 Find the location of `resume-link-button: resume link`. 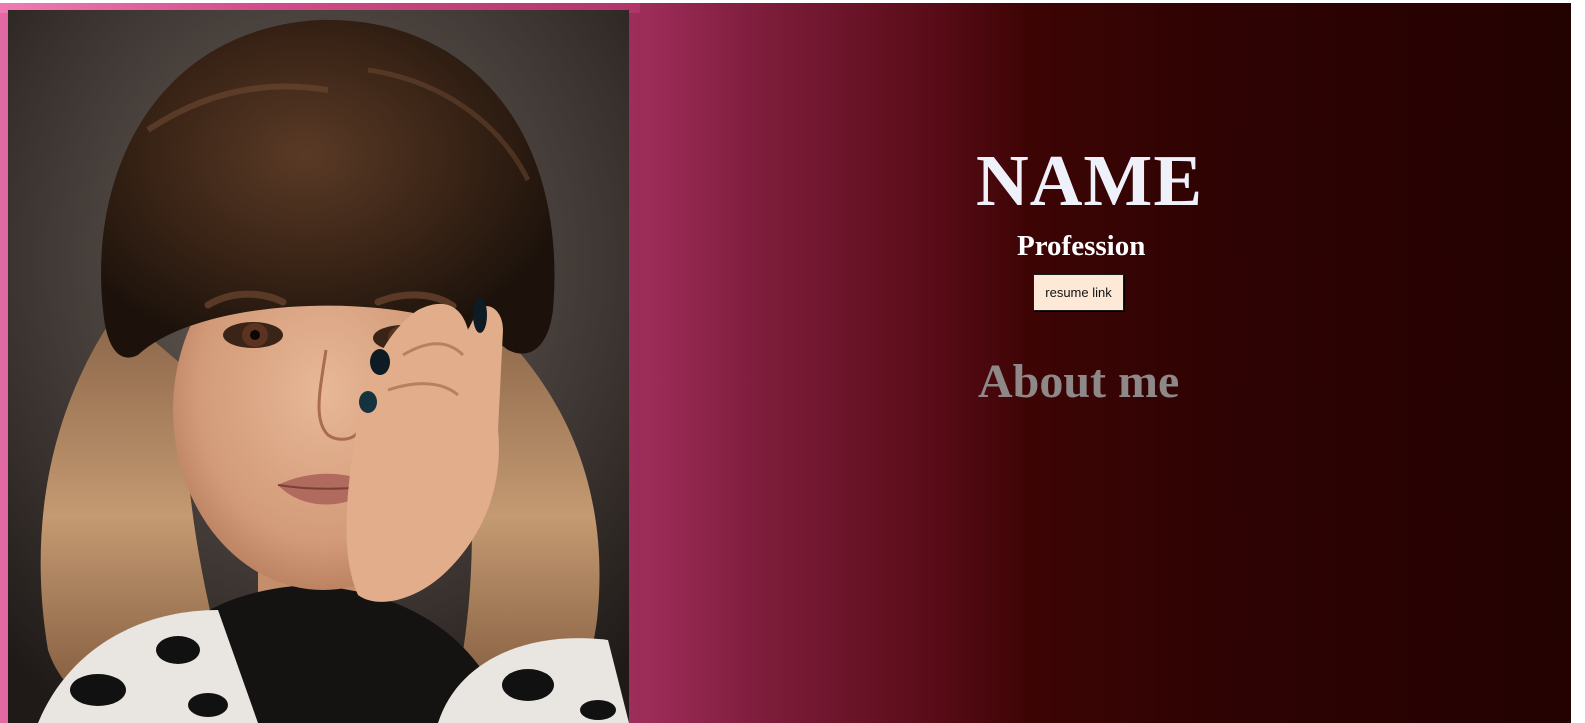

resume-link-button: resume link is located at coordinates (1078, 292).